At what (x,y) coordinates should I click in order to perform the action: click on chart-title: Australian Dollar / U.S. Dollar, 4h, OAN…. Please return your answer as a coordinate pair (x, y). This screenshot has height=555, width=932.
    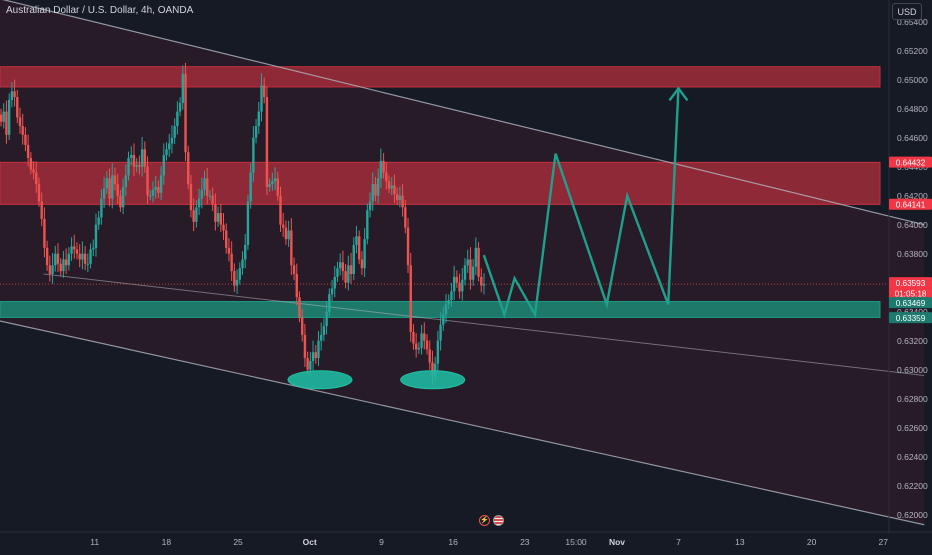
    Looking at the image, I should click on (100, 10).